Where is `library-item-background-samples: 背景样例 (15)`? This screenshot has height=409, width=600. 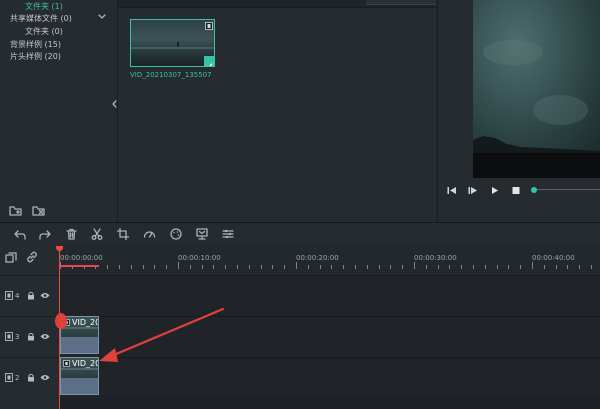
library-item-background-samples: 背景样例 (15) is located at coordinates (35, 44).